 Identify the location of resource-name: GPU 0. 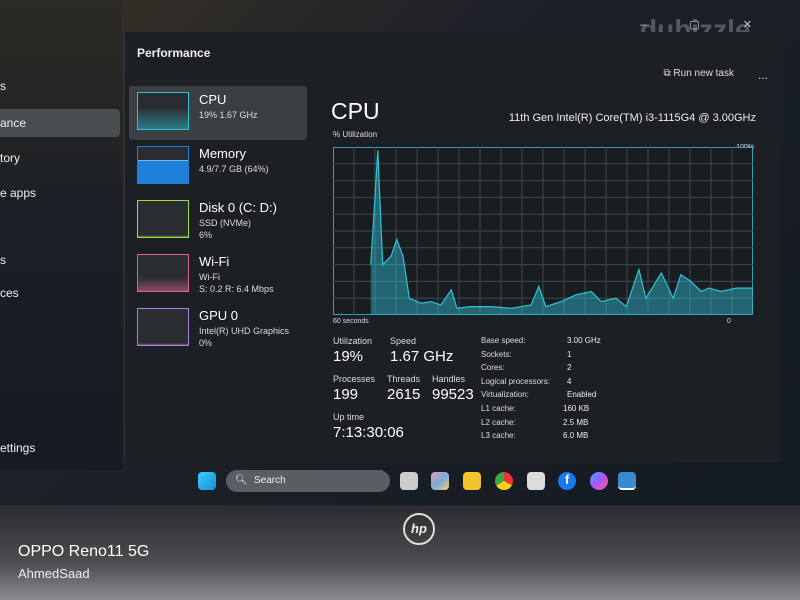
(219, 315).